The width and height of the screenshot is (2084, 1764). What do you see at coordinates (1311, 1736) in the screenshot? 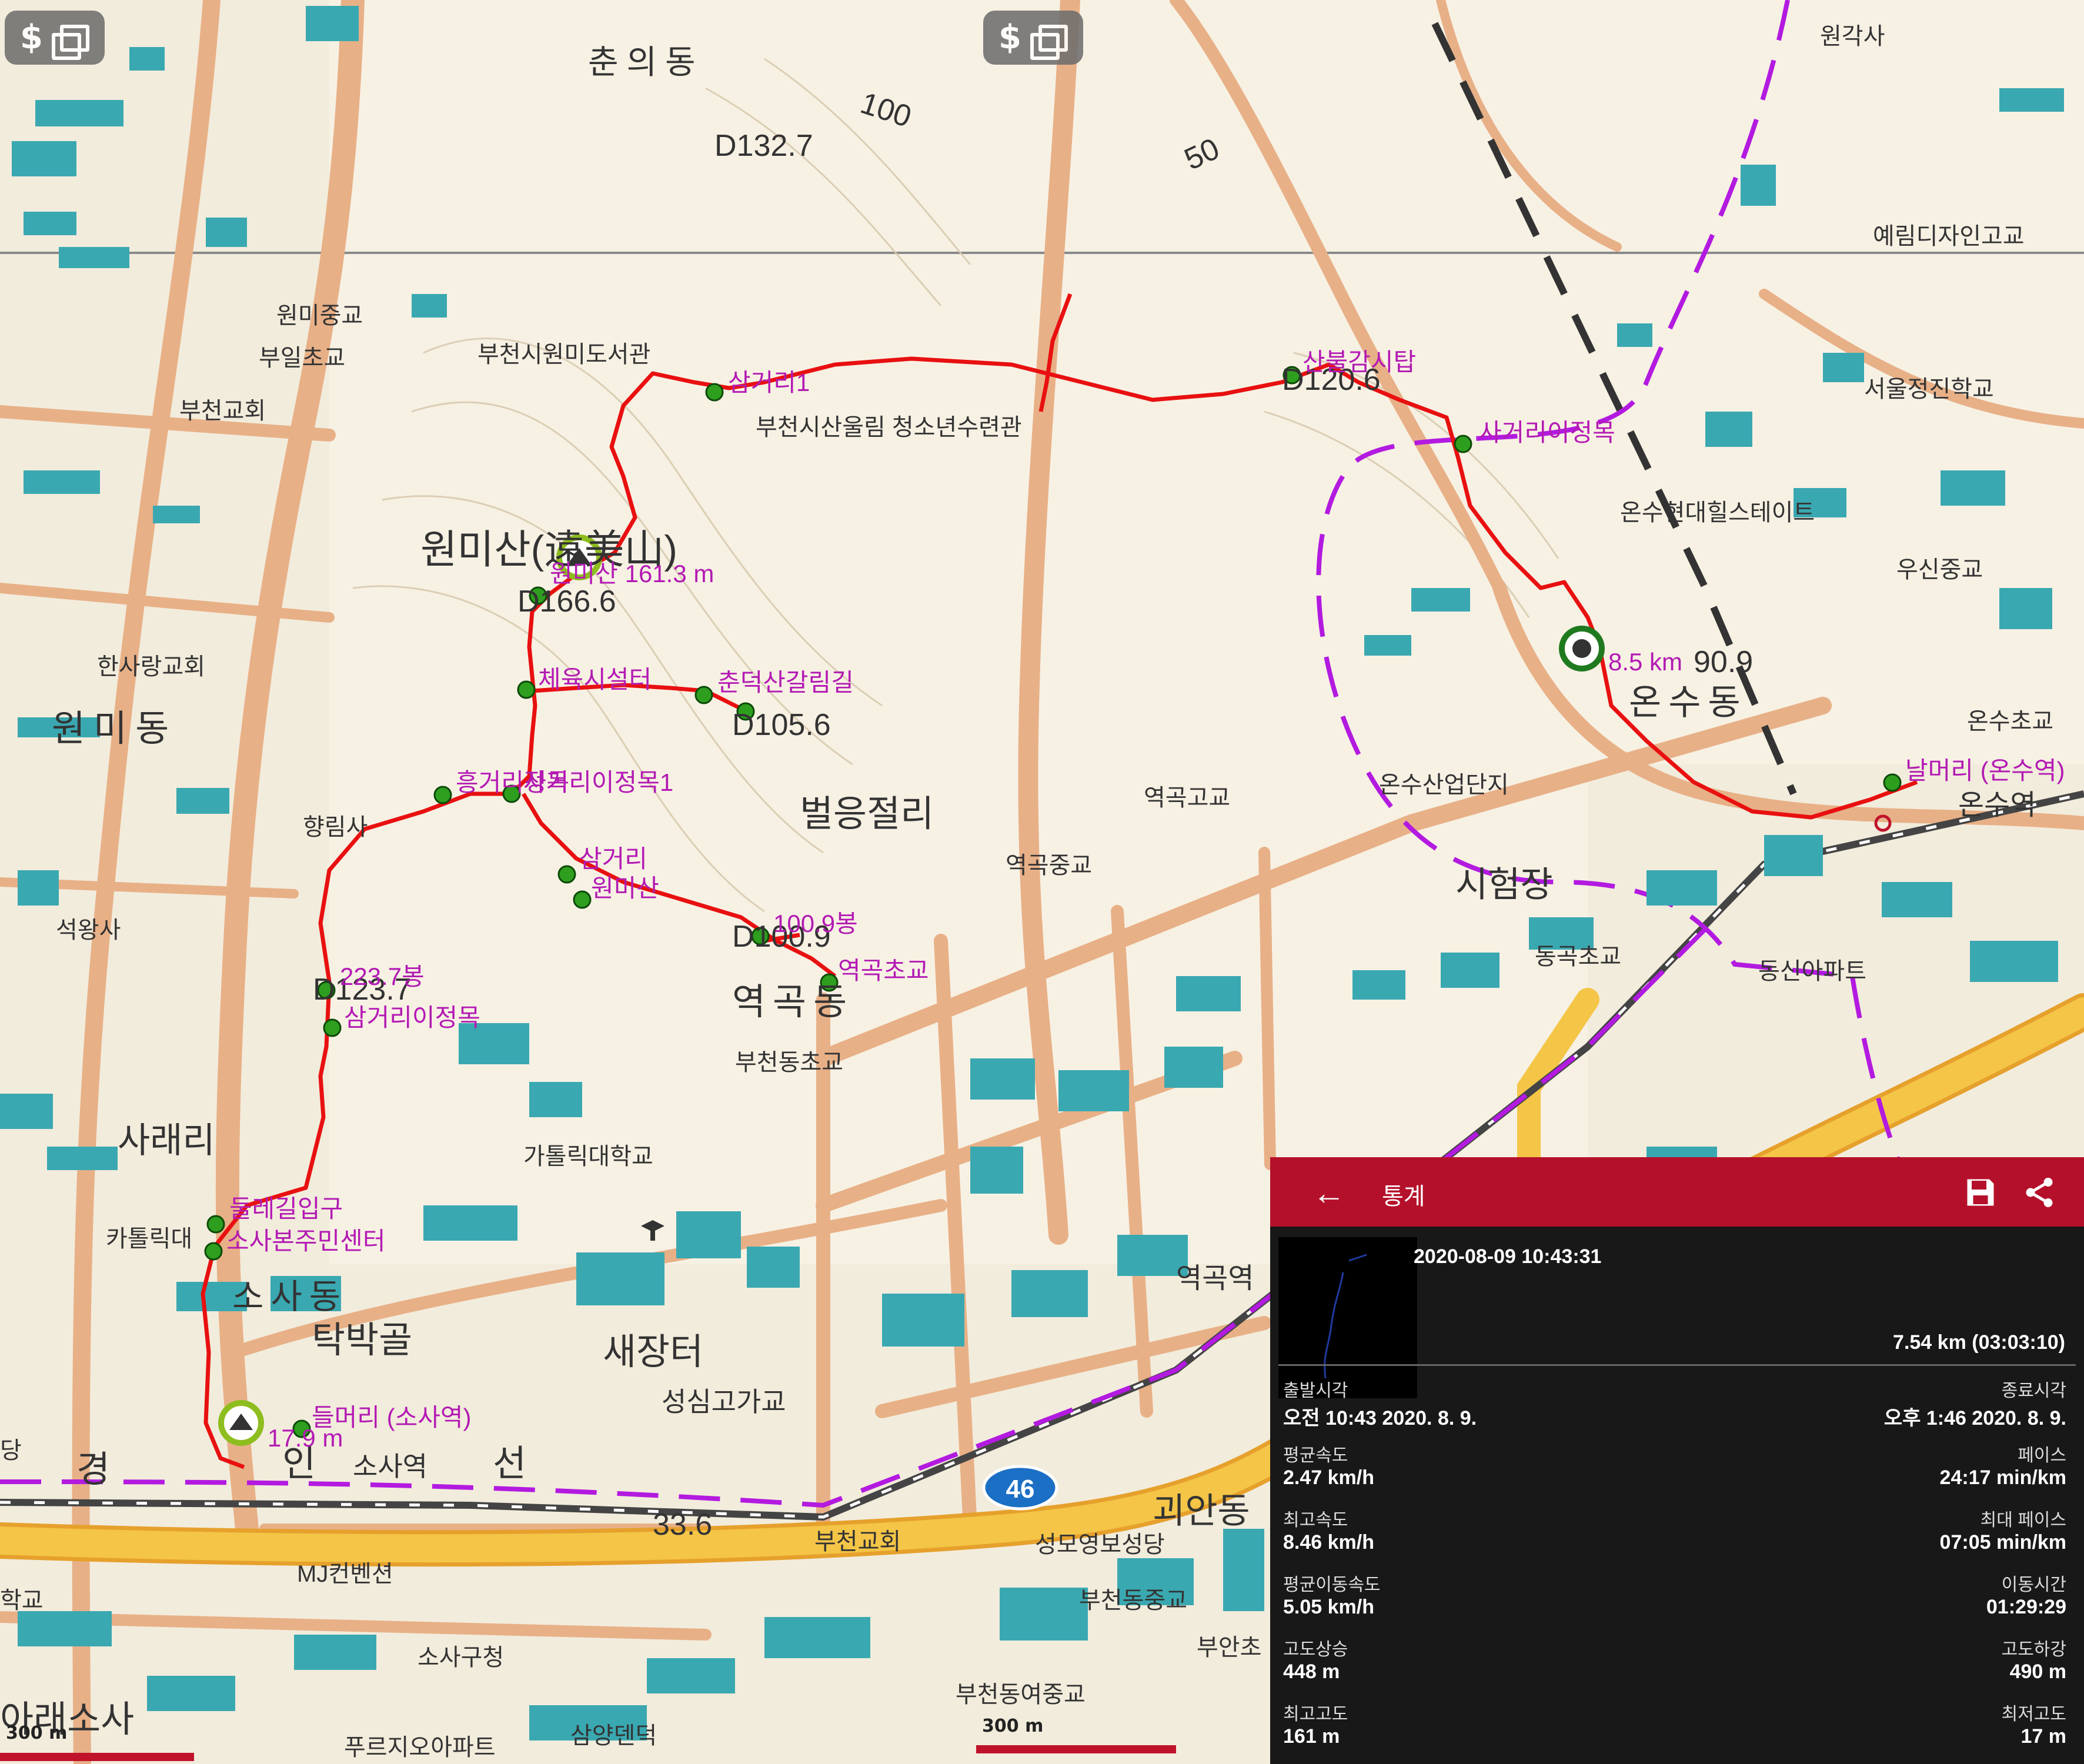
I see `stat-value: 161 m` at bounding box center [1311, 1736].